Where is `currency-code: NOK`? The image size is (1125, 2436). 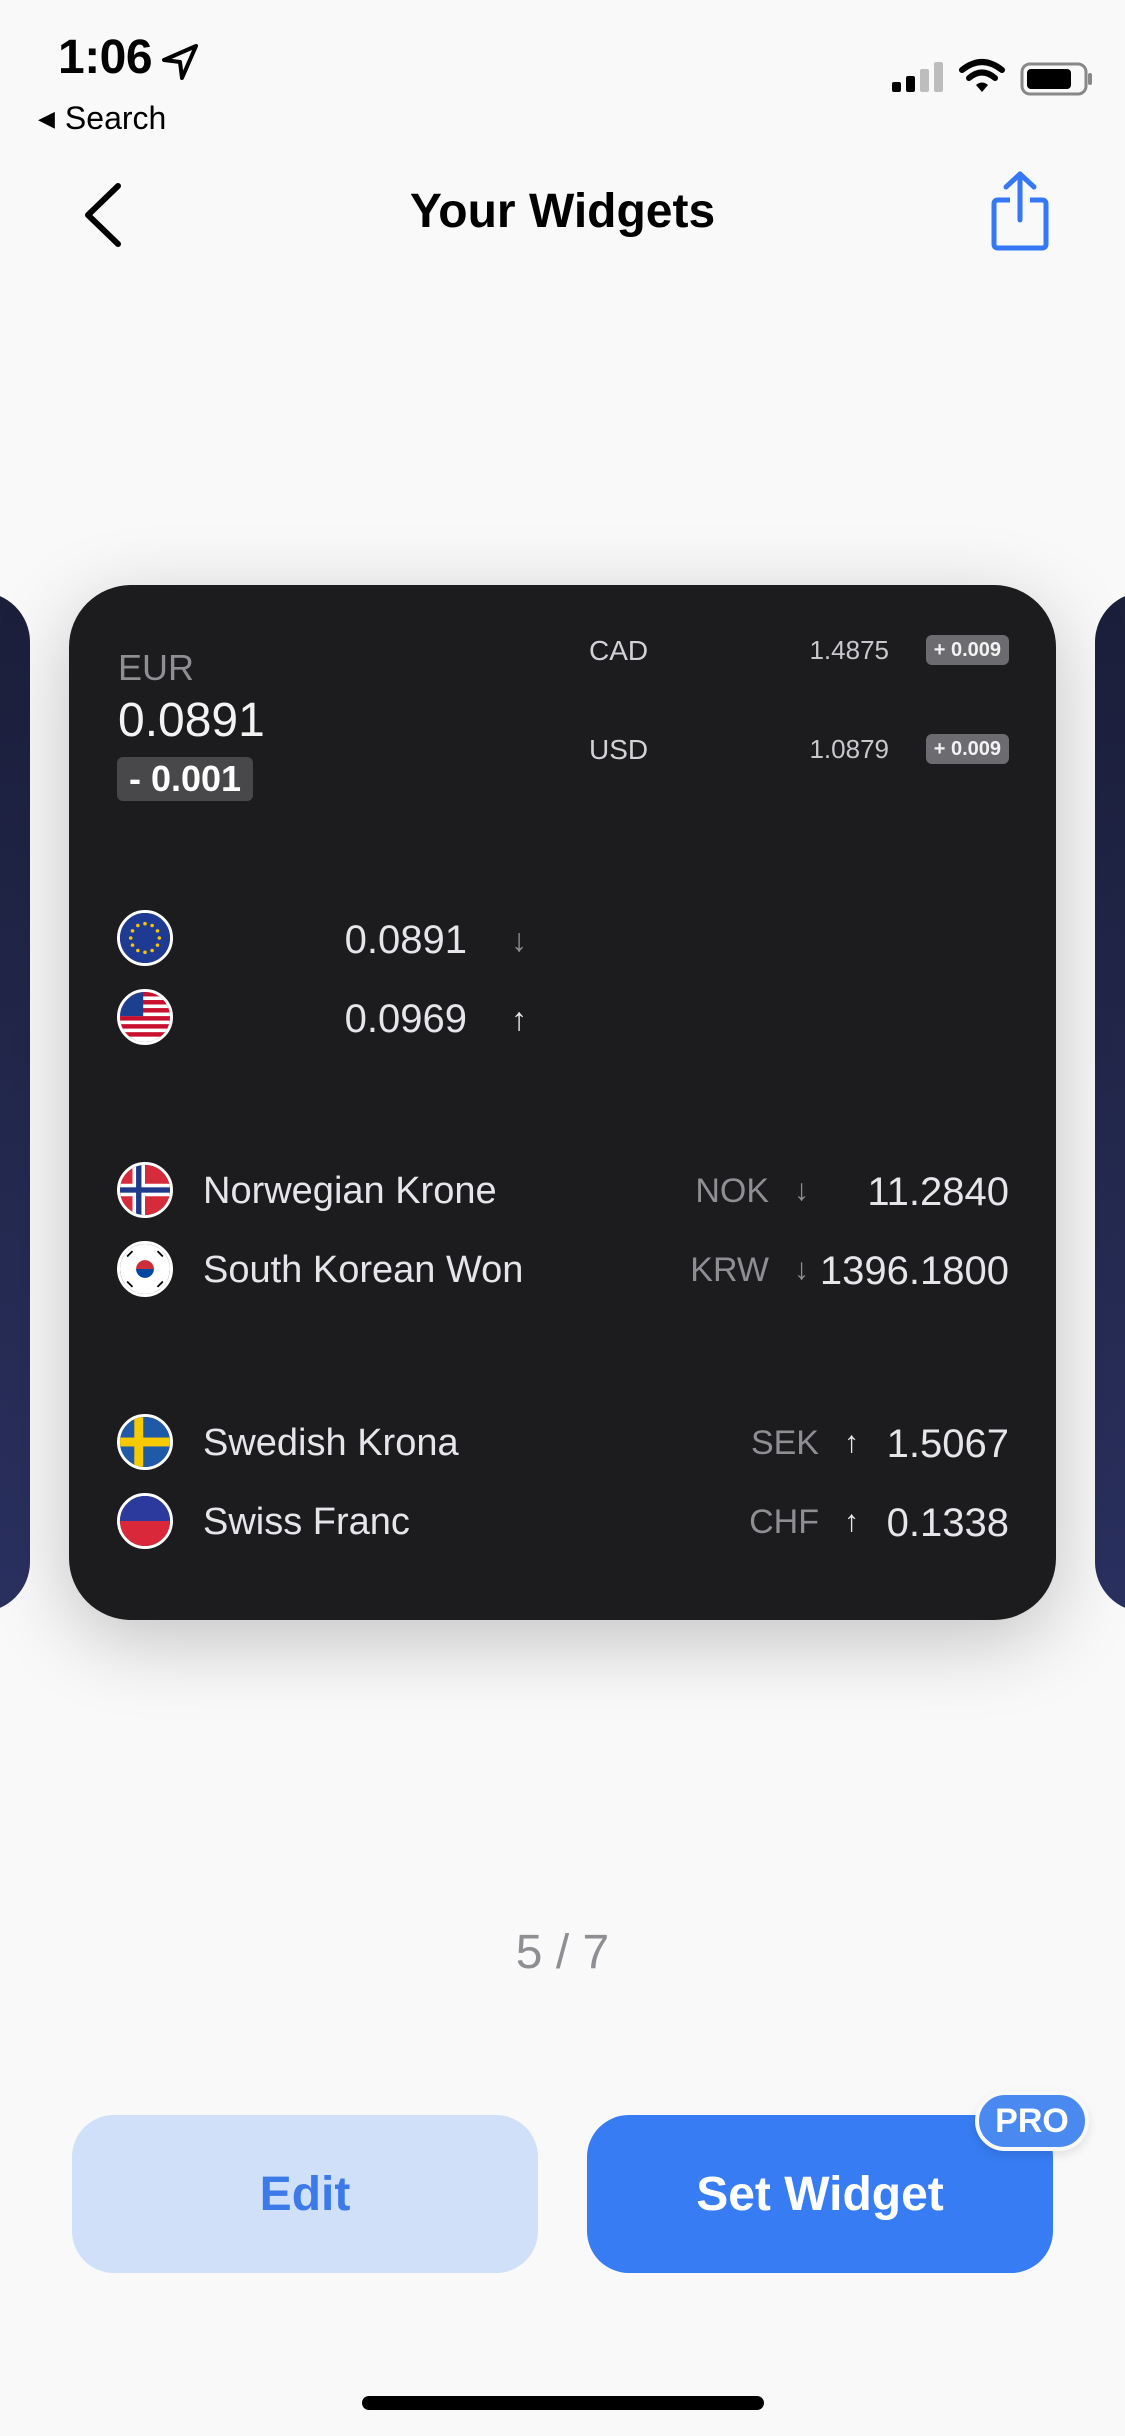
currency-code: NOK is located at coordinates (732, 1191).